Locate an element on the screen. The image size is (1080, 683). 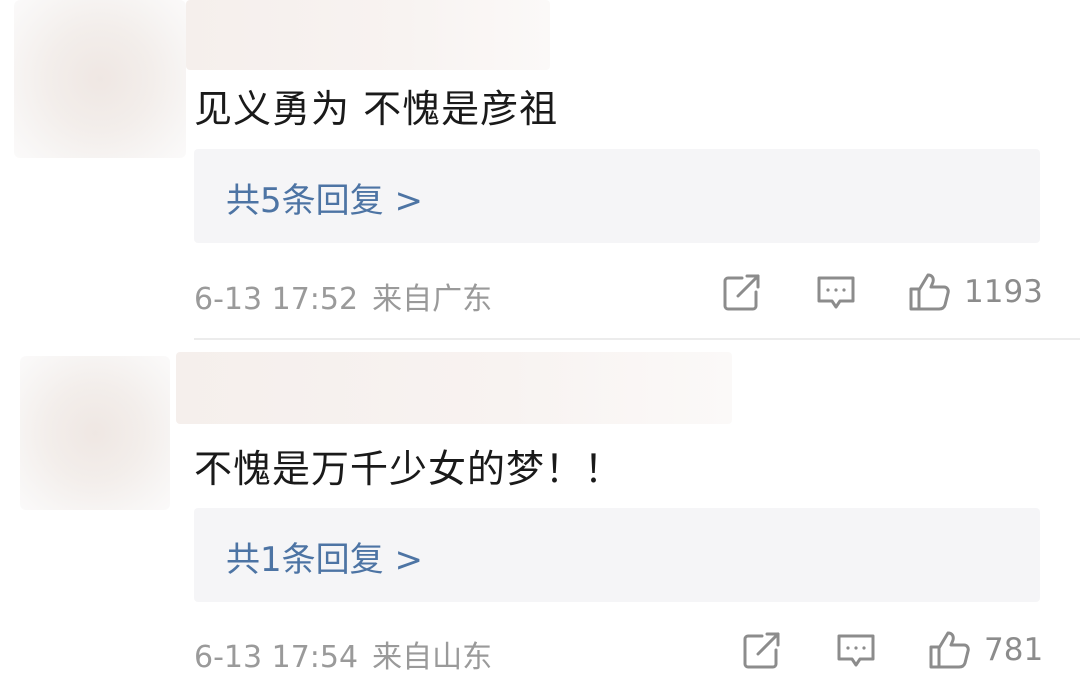
like-count: 781 is located at coordinates (1014, 650).